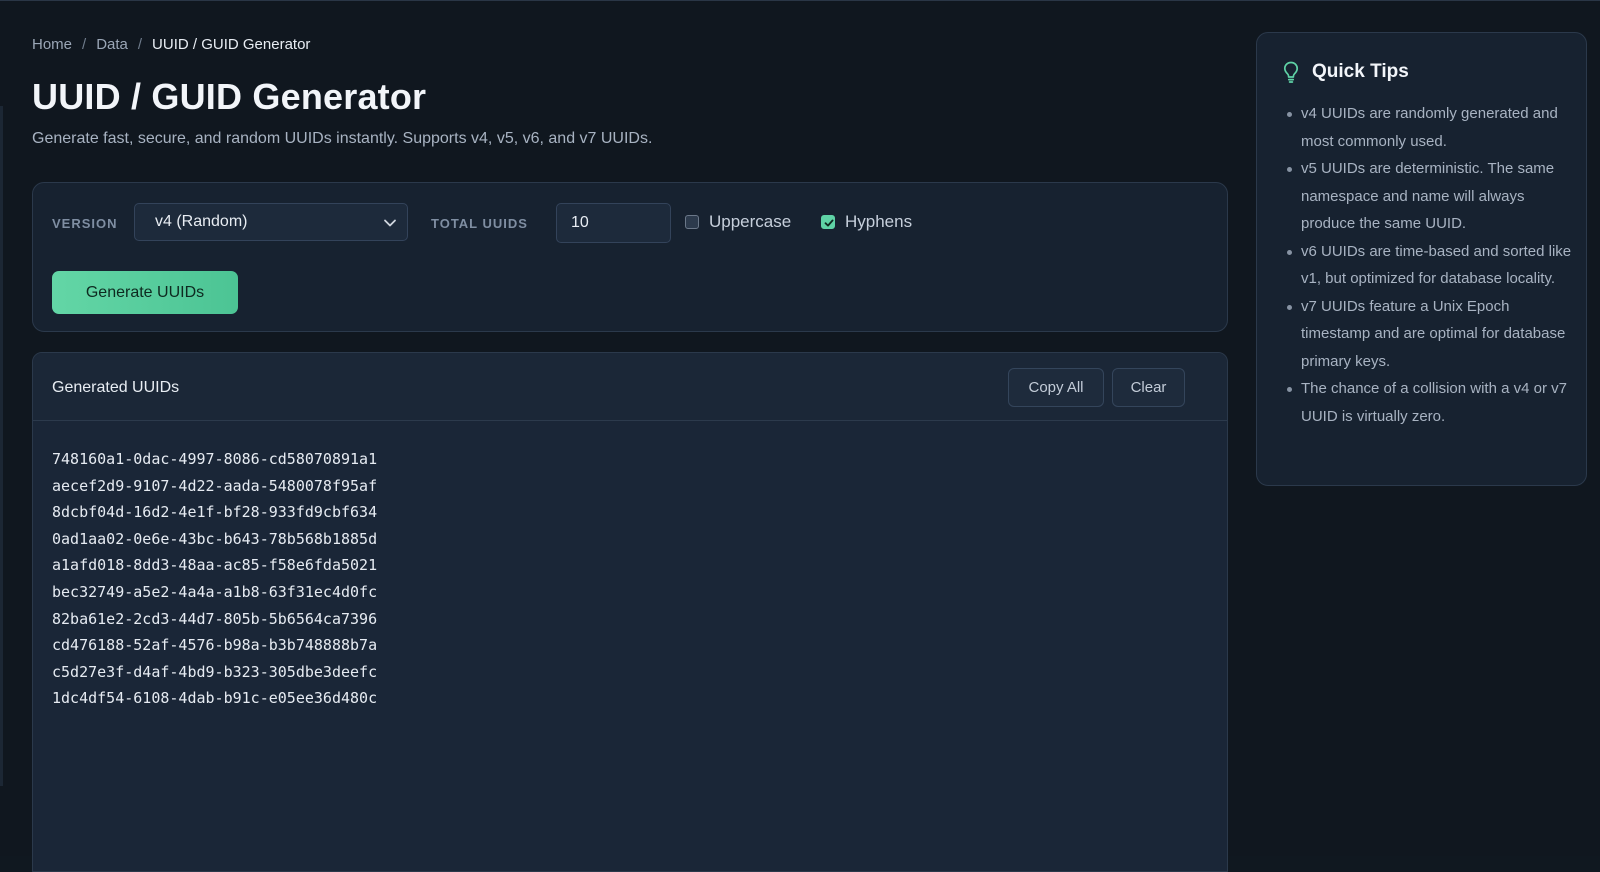  What do you see at coordinates (215, 538) in the screenshot?
I see `uuid-item: 0ad1aa02-0e6e-43bc-b643-78b568b1885d` at bounding box center [215, 538].